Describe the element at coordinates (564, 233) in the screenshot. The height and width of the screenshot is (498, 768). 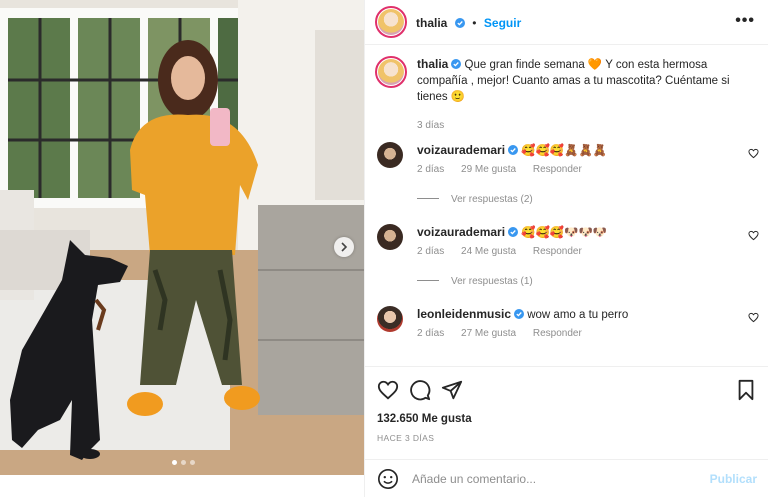
I see `comment-text: 🥰🥰🥰🐶🐶🐶` at that location.